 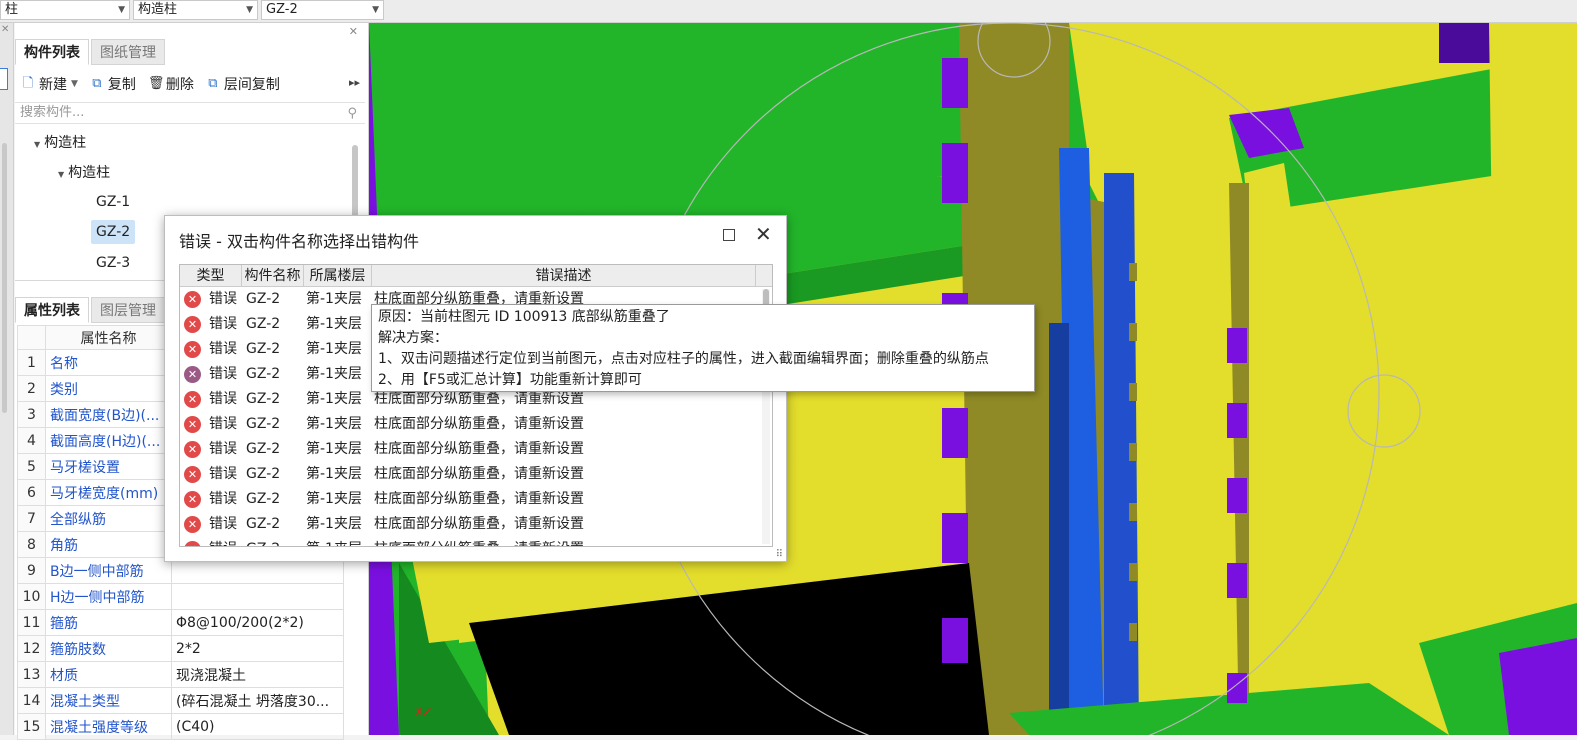 I want to click on tree-item-gz2: GZ-2, so click(x=113, y=232).